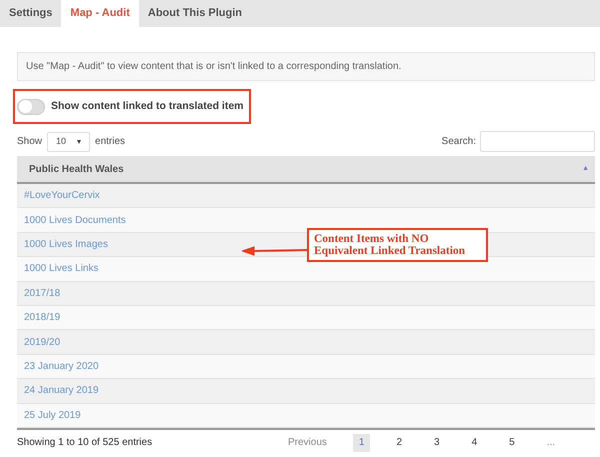 The height and width of the screenshot is (457, 600). What do you see at coordinates (79, 142) in the screenshot?
I see `caret-icon` at bounding box center [79, 142].